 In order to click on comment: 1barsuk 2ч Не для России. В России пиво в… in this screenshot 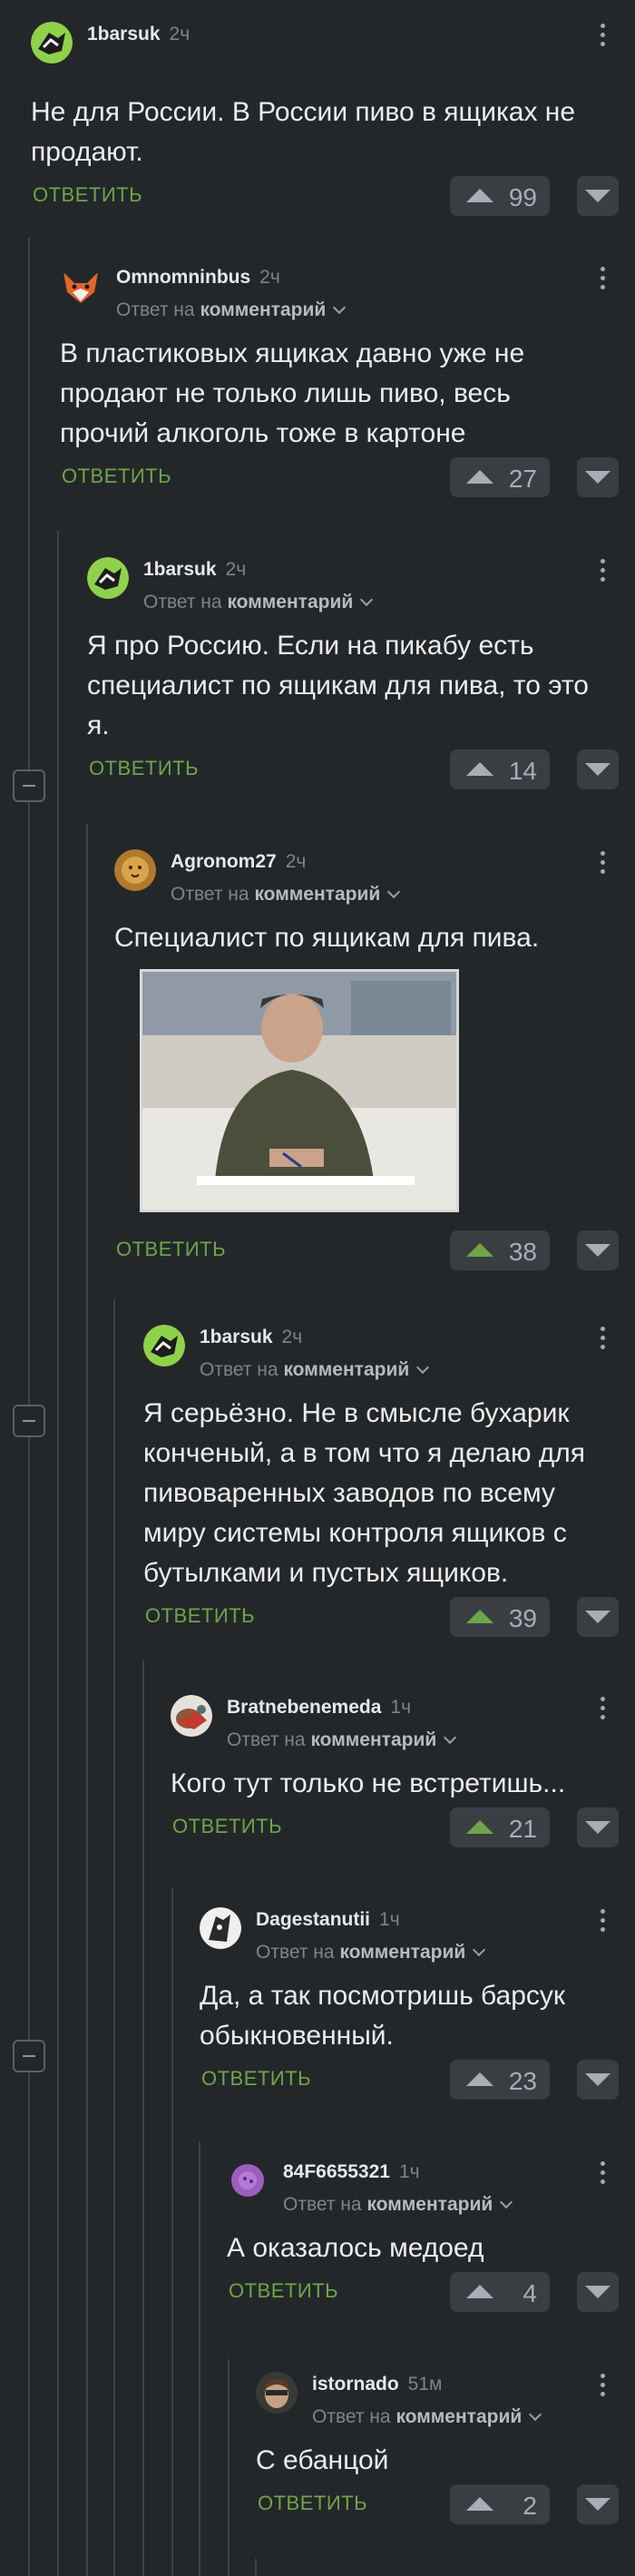, I will do `click(333, 119)`.